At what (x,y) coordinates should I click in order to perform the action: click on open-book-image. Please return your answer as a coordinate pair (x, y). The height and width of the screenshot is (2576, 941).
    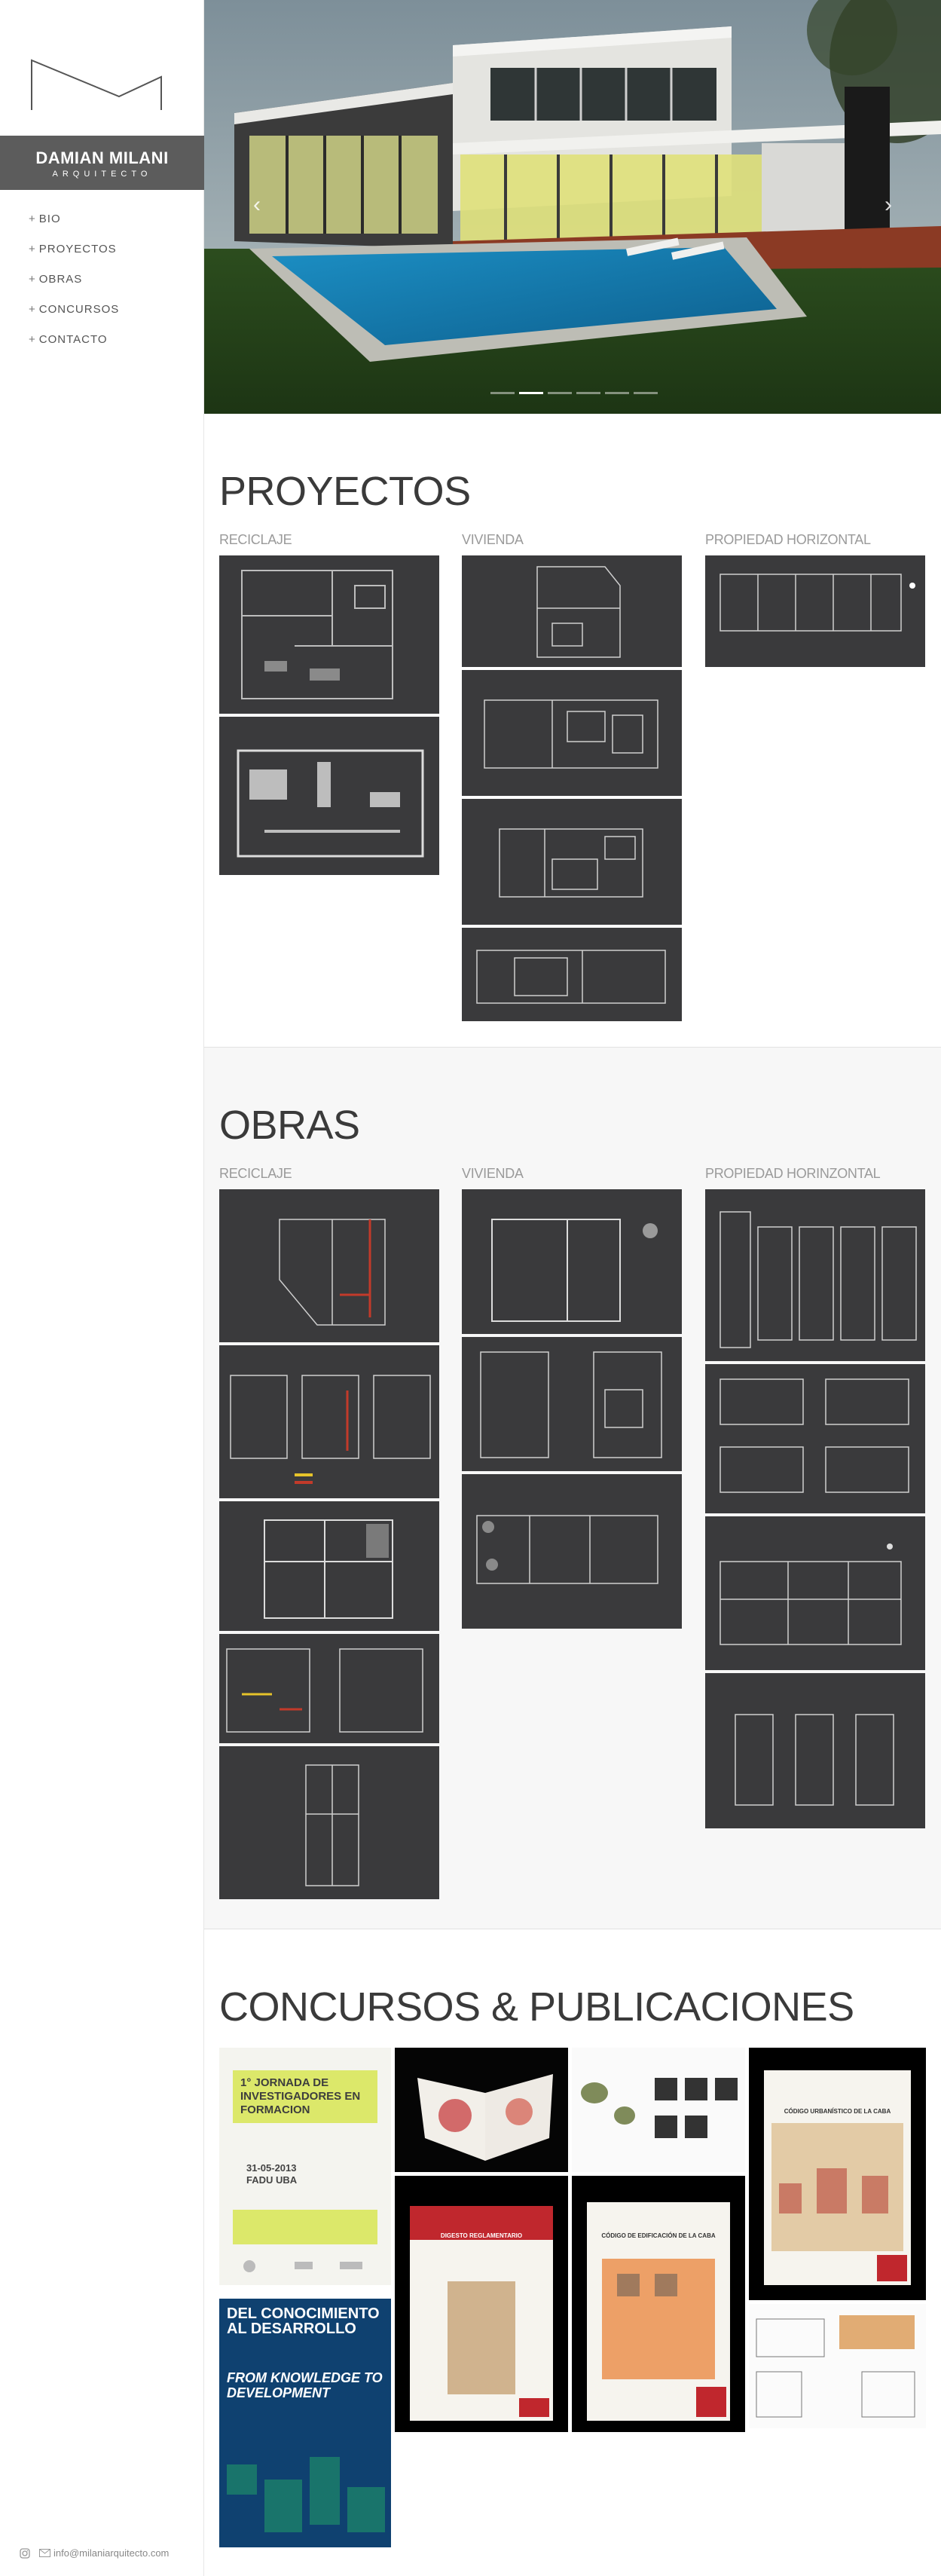
    Looking at the image, I should click on (481, 2110).